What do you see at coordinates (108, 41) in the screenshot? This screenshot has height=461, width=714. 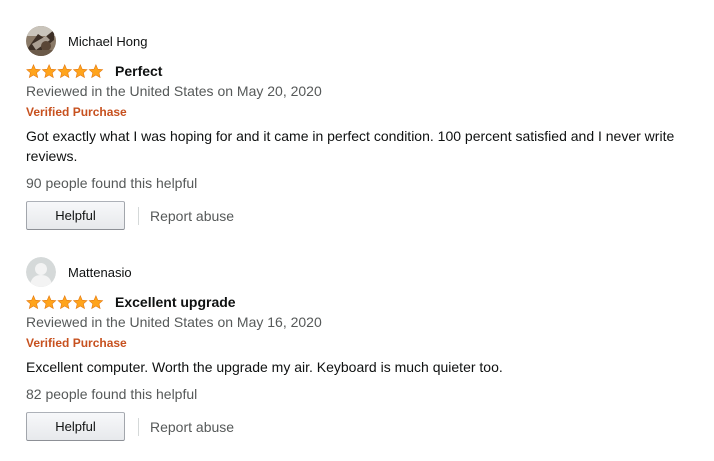 I see `reviewer-name: Michael Hong` at bounding box center [108, 41].